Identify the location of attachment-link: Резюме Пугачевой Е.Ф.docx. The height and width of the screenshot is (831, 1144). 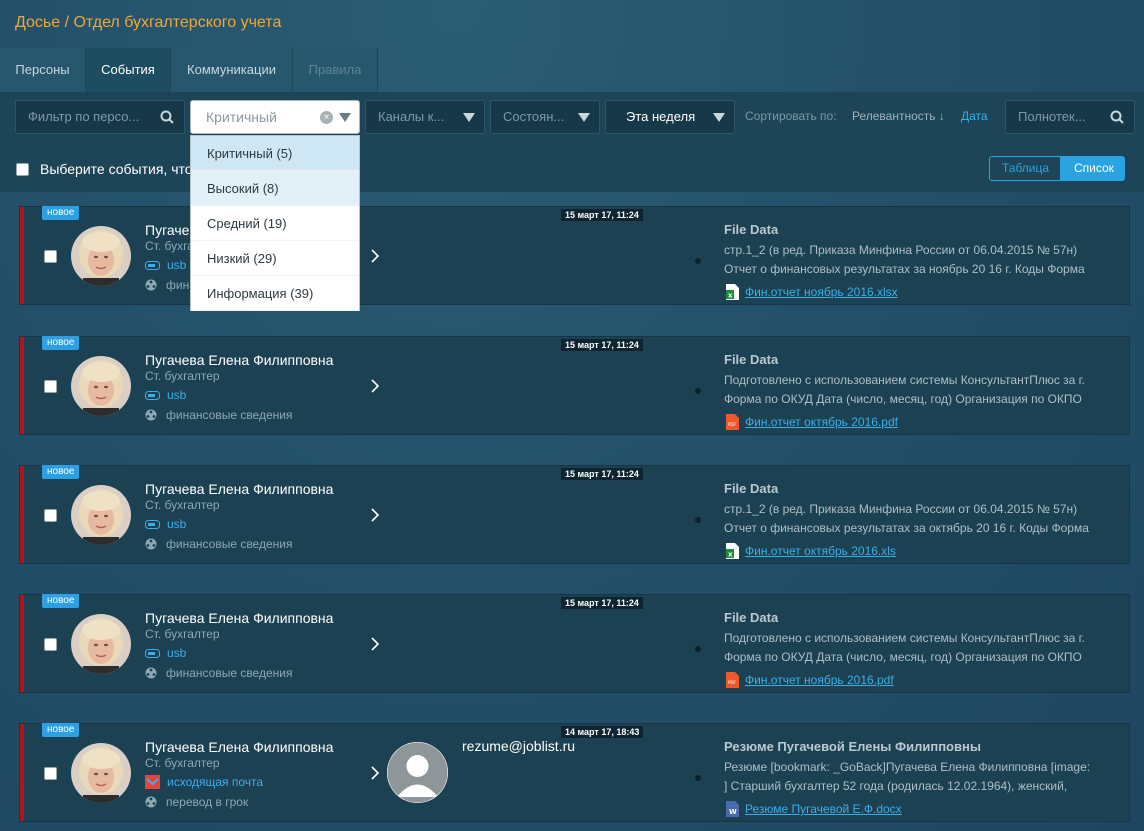
(823, 809).